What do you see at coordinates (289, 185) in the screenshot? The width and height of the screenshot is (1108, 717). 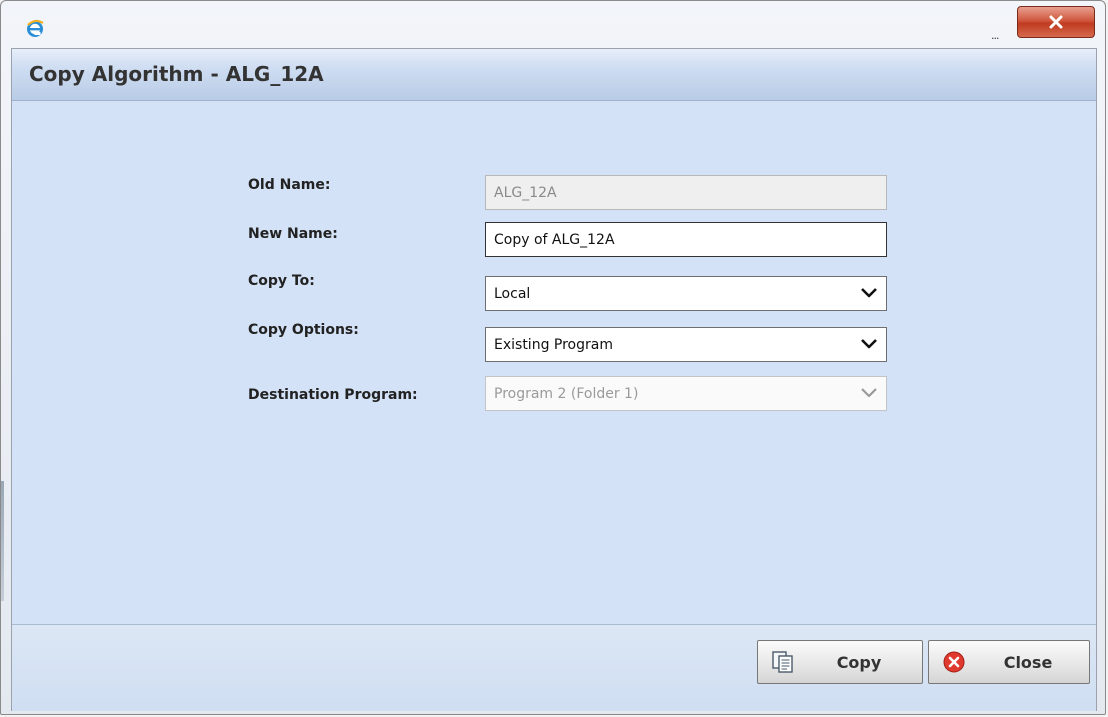 I see `old-name-label: Old Name:` at bounding box center [289, 185].